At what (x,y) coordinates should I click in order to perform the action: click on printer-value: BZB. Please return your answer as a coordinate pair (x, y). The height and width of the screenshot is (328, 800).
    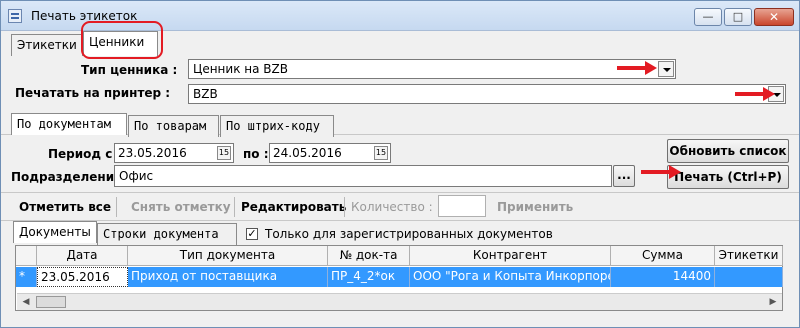
    Looking at the image, I should click on (205, 94).